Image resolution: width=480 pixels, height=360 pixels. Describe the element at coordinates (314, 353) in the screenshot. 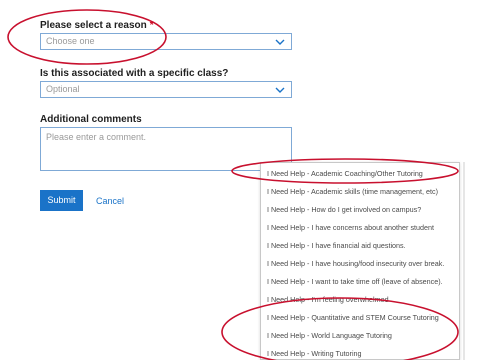

I see `dropdown-option: I Need Help - Writing Tutoring` at that location.